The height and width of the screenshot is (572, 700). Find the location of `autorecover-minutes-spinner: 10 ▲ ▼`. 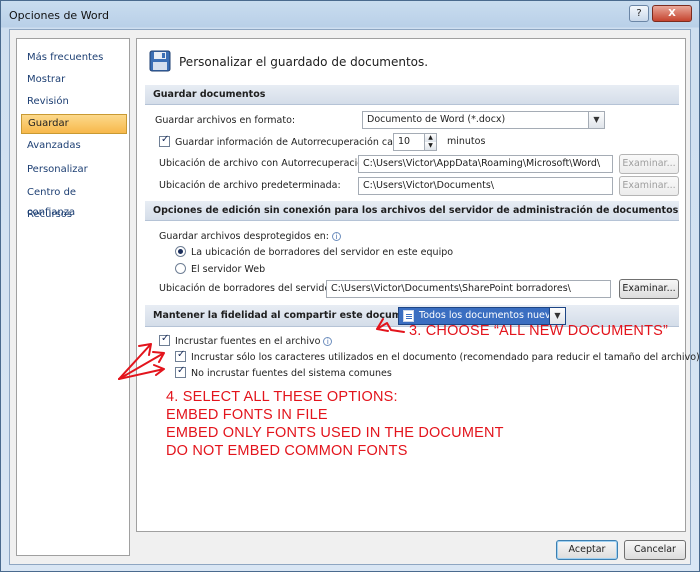

autorecover-minutes-spinner: 10 ▲ ▼ is located at coordinates (415, 142).